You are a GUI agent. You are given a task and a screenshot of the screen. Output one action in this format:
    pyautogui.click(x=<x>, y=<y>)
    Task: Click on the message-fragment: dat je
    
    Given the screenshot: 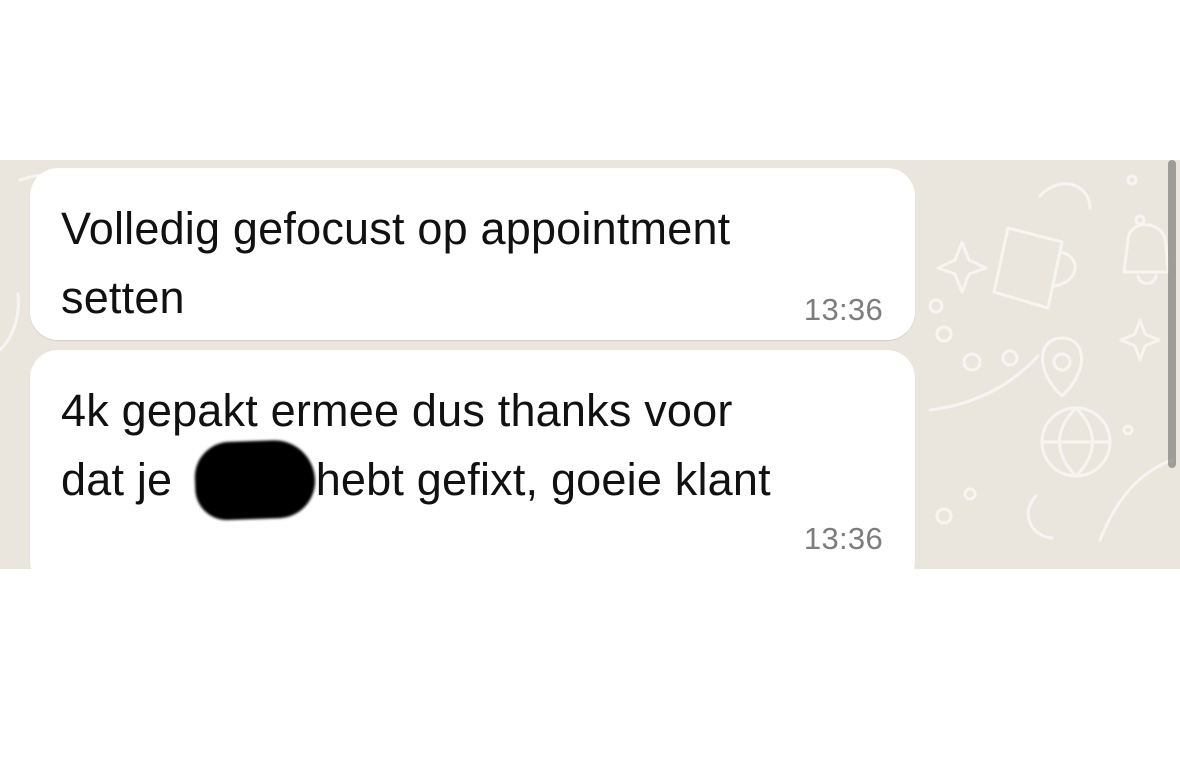 What is the action you would take?
    pyautogui.click(x=117, y=479)
    